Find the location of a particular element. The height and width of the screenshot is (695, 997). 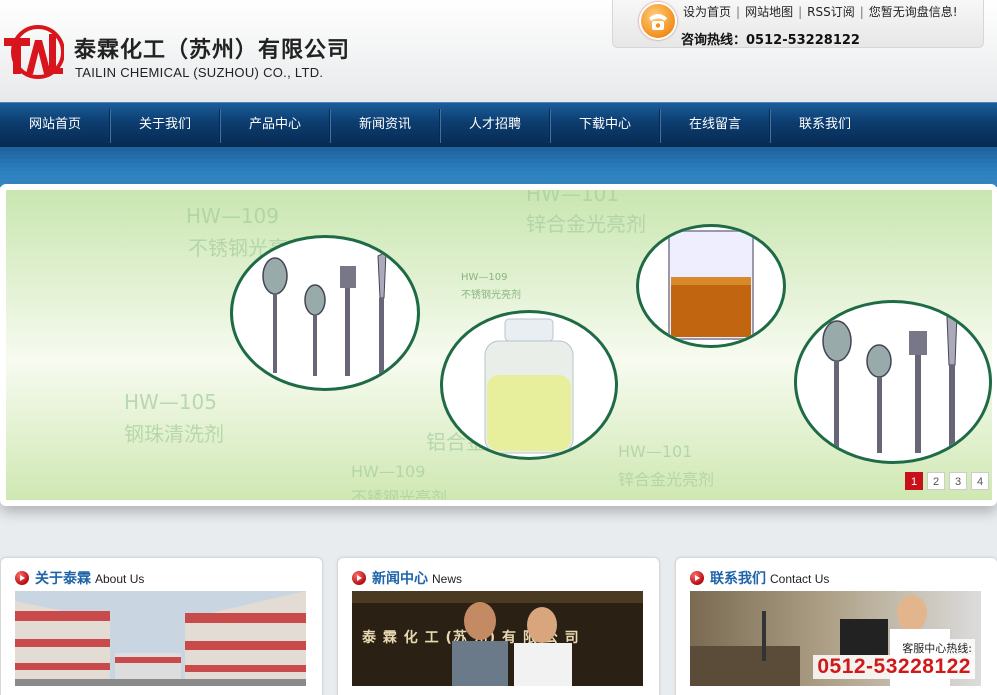

set-homepage-link: 设为首页 is located at coordinates (707, 12).